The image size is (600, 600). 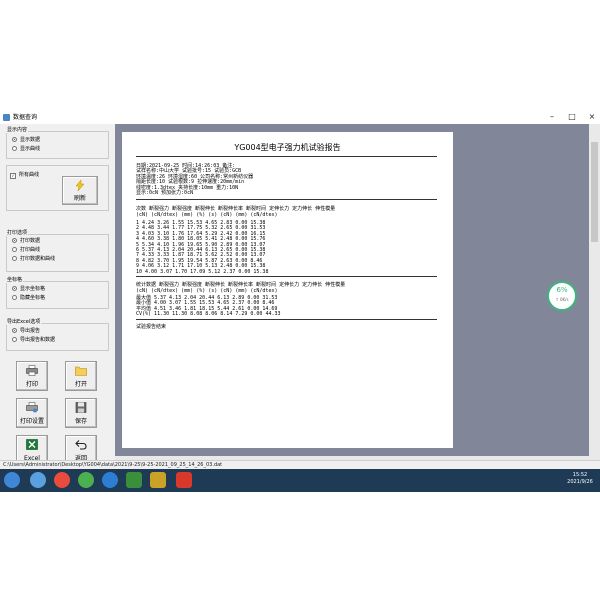 I want to click on all-curves-checkbox: ✓ 所有曲线, so click(x=24, y=175).